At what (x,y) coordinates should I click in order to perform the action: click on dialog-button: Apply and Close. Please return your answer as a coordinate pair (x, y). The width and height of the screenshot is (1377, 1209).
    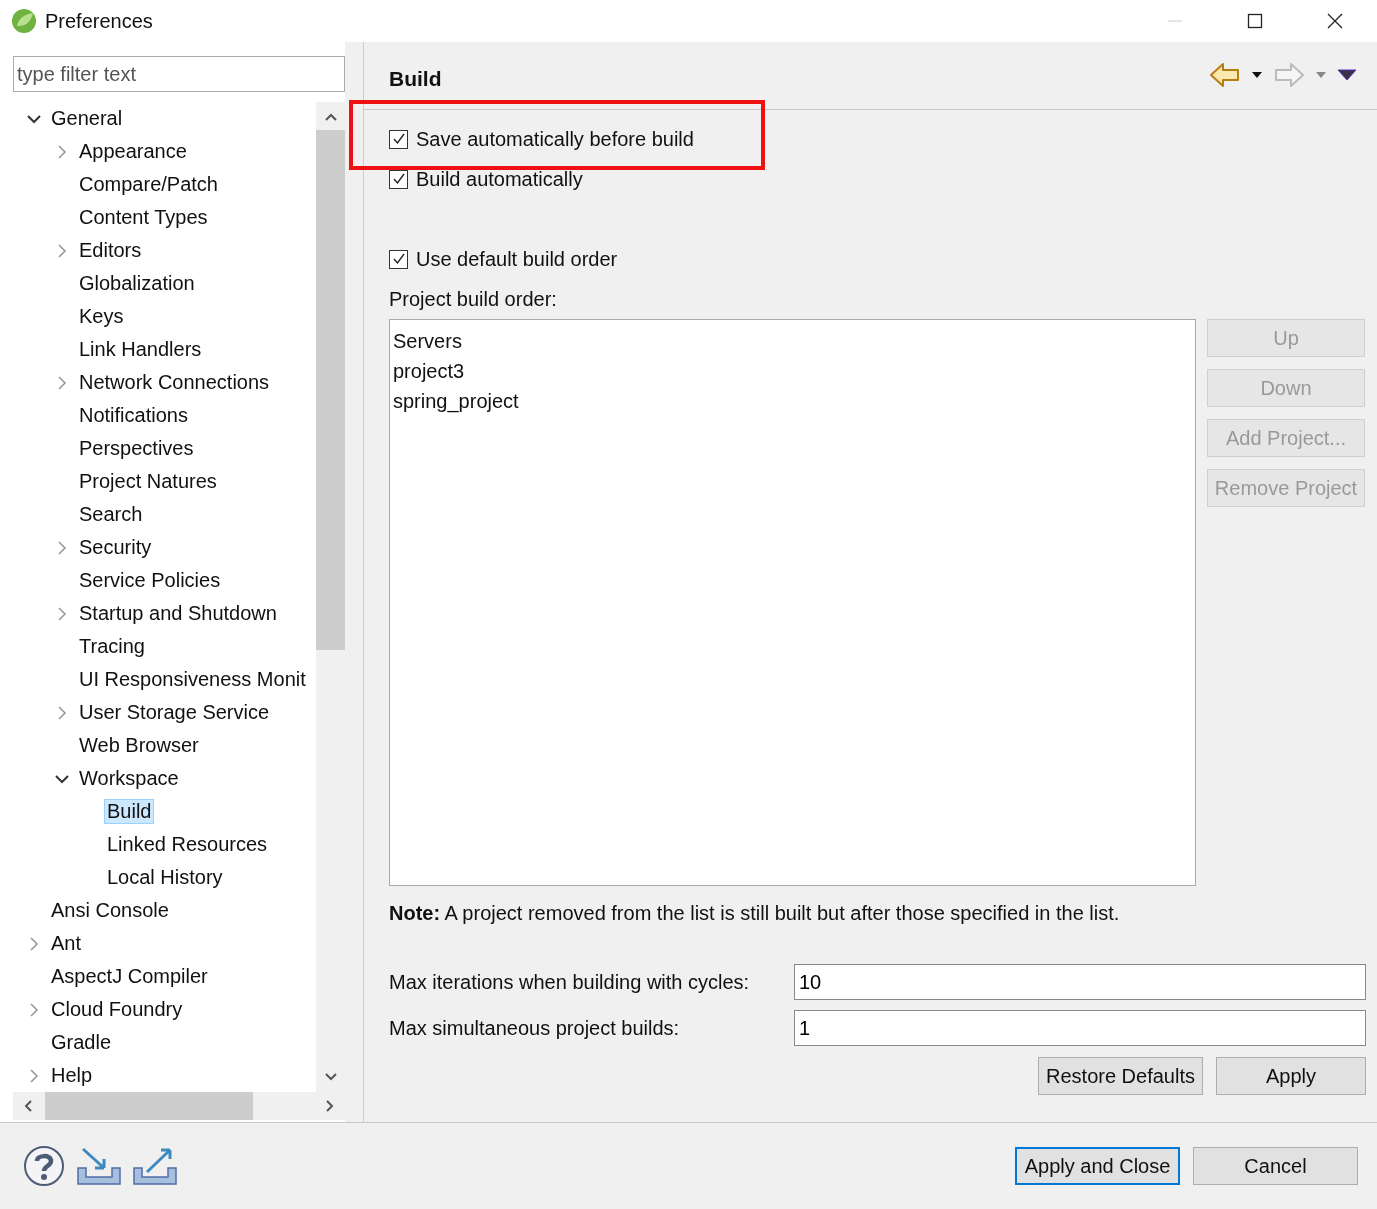
    Looking at the image, I should click on (1097, 1166).